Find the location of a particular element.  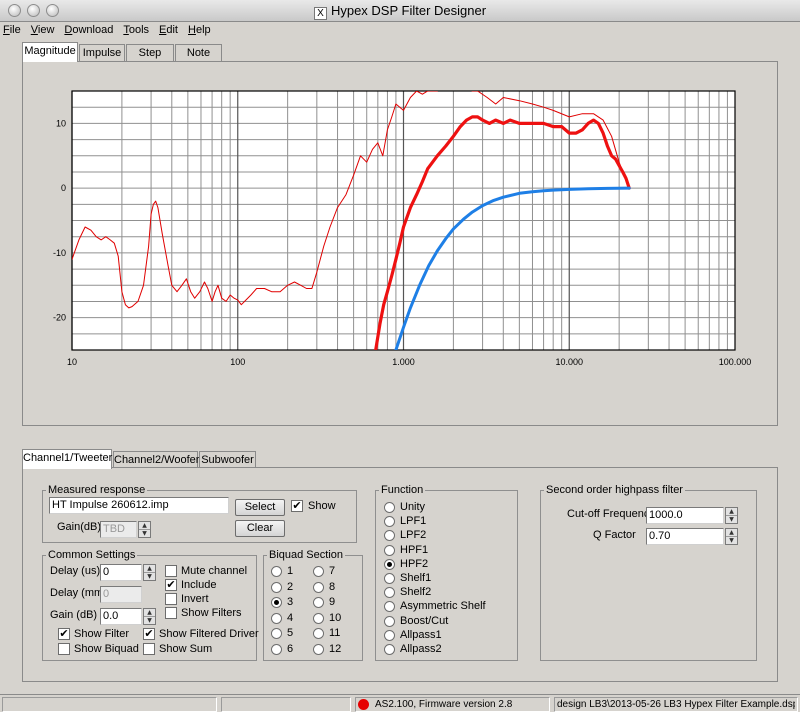

x-tick-label: 10 is located at coordinates (72, 362).